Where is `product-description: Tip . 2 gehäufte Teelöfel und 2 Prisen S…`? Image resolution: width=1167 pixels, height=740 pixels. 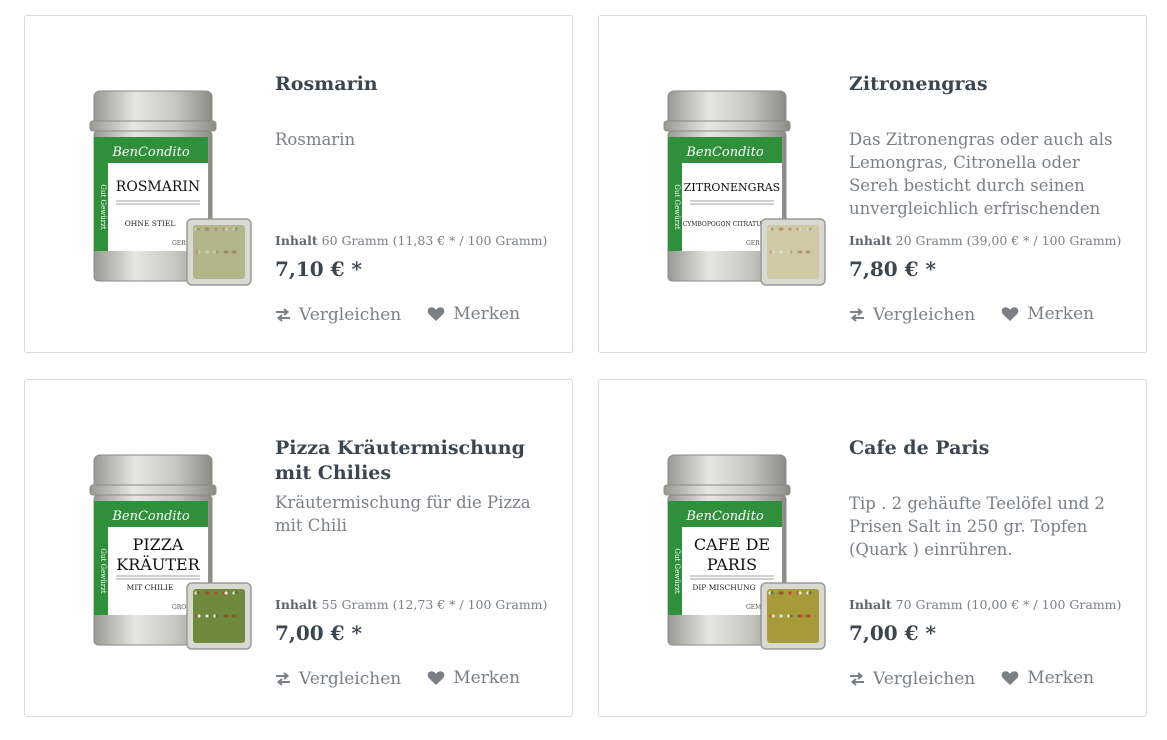
product-description: Tip . 2 gehäufte Teelöfel und 2 Prisen S… is located at coordinates (977, 526).